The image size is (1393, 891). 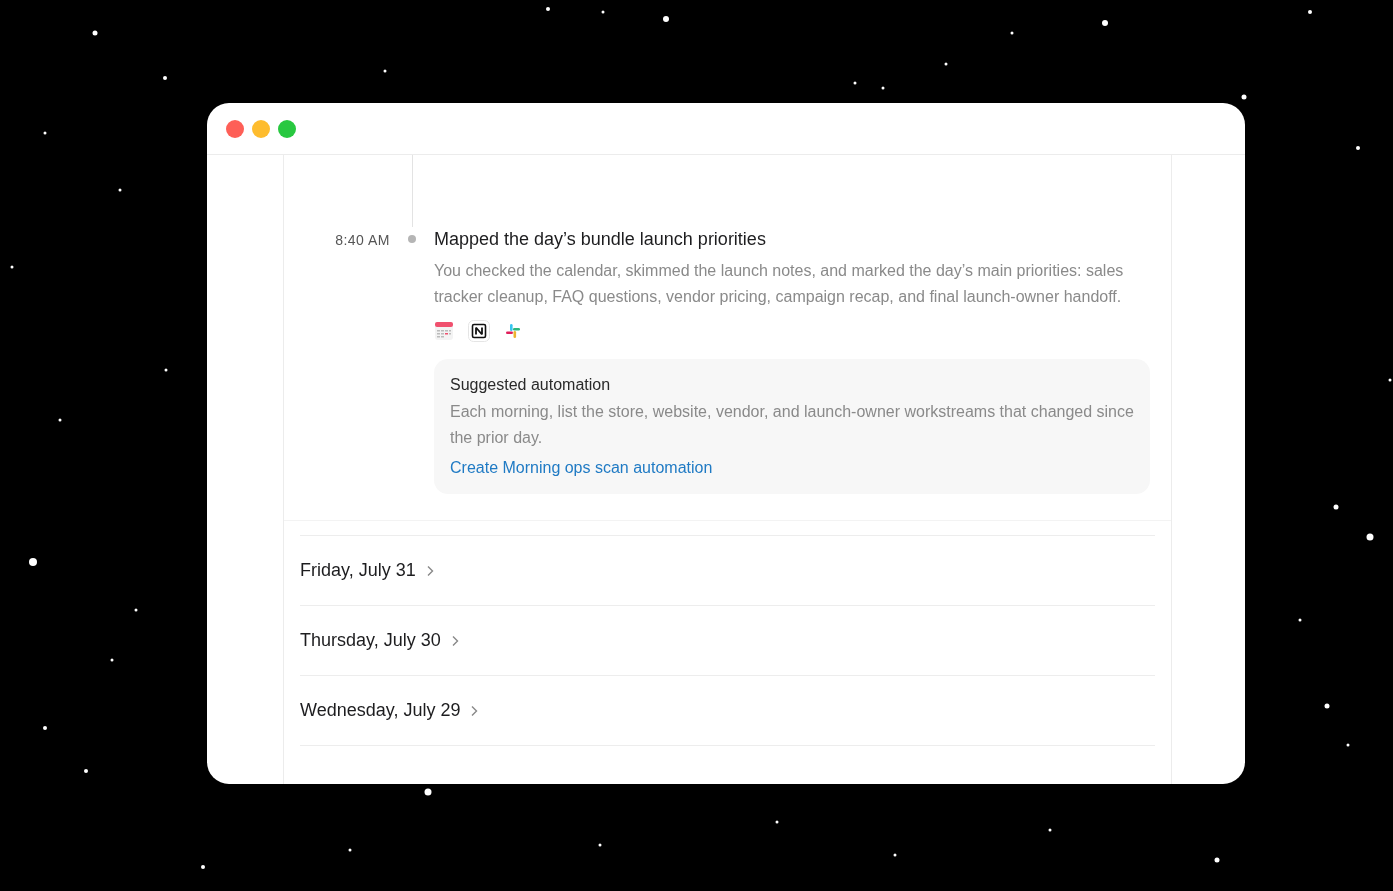 What do you see at coordinates (513, 331) in the screenshot?
I see `hash-icon` at bounding box center [513, 331].